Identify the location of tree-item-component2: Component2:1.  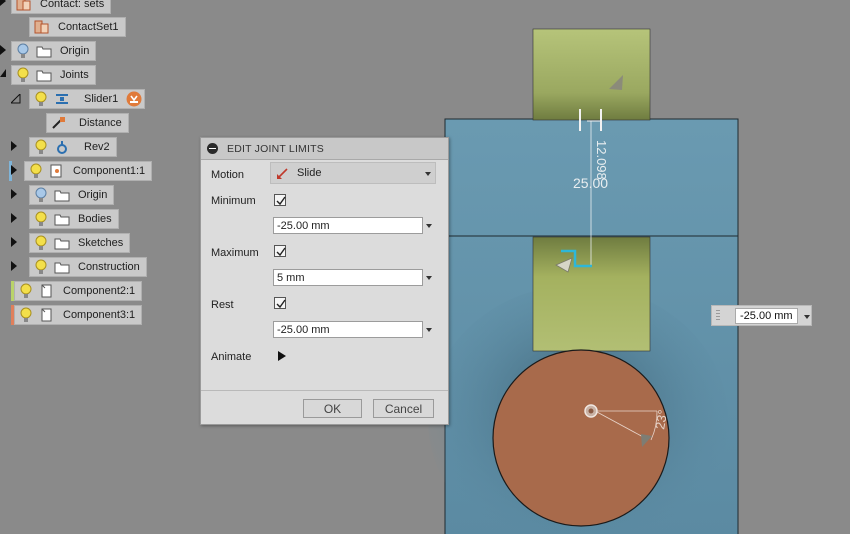
(78, 291).